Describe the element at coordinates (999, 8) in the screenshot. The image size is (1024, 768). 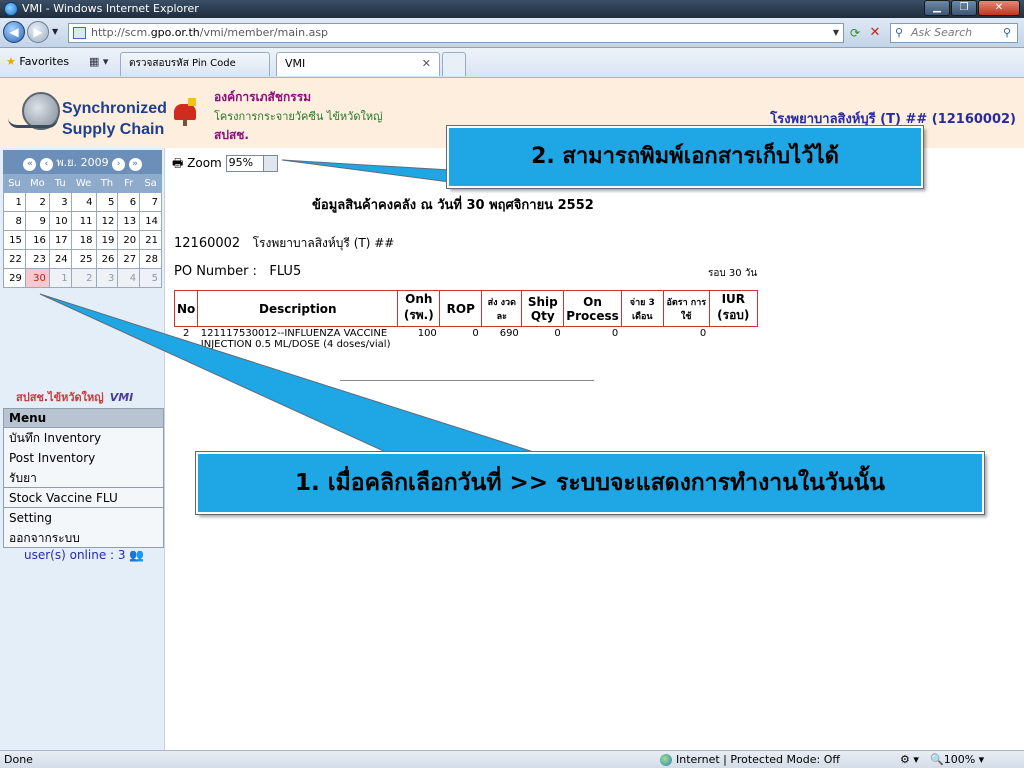
I see `close-button: ✕` at that location.